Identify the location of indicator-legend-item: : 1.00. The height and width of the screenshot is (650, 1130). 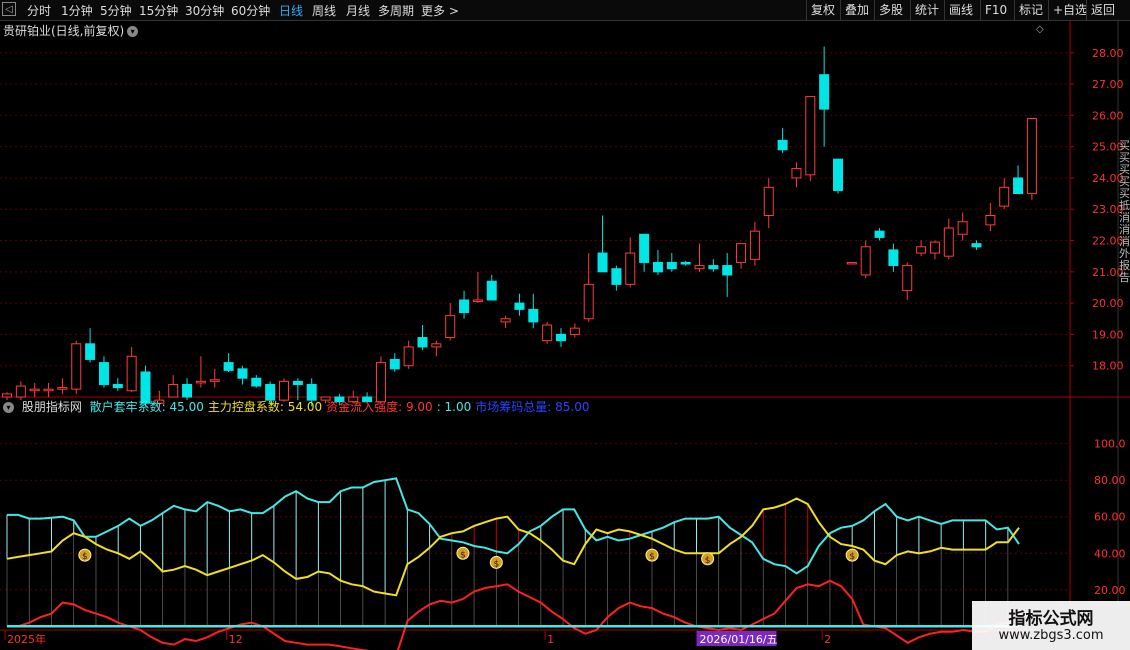
(454, 407).